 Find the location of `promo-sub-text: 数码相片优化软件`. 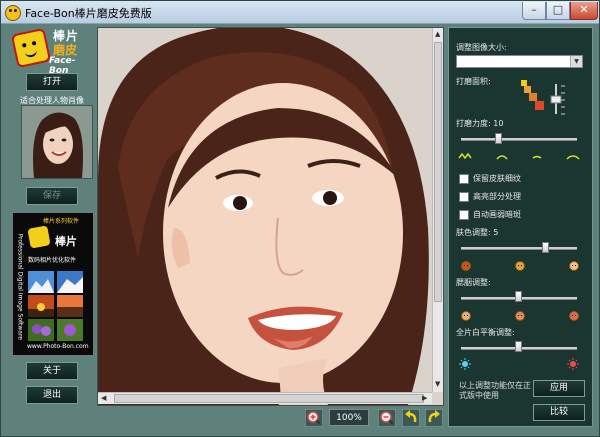

promo-sub-text: 数码相片优化软件 is located at coordinates (52, 260).